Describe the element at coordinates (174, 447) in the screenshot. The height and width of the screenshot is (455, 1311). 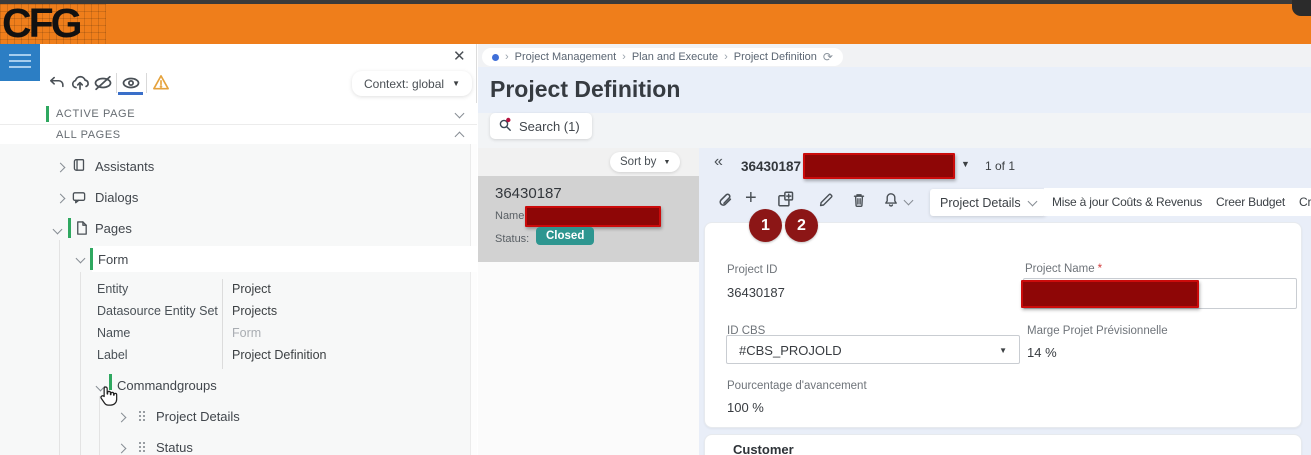
I see `tree-item-status: Status` at that location.